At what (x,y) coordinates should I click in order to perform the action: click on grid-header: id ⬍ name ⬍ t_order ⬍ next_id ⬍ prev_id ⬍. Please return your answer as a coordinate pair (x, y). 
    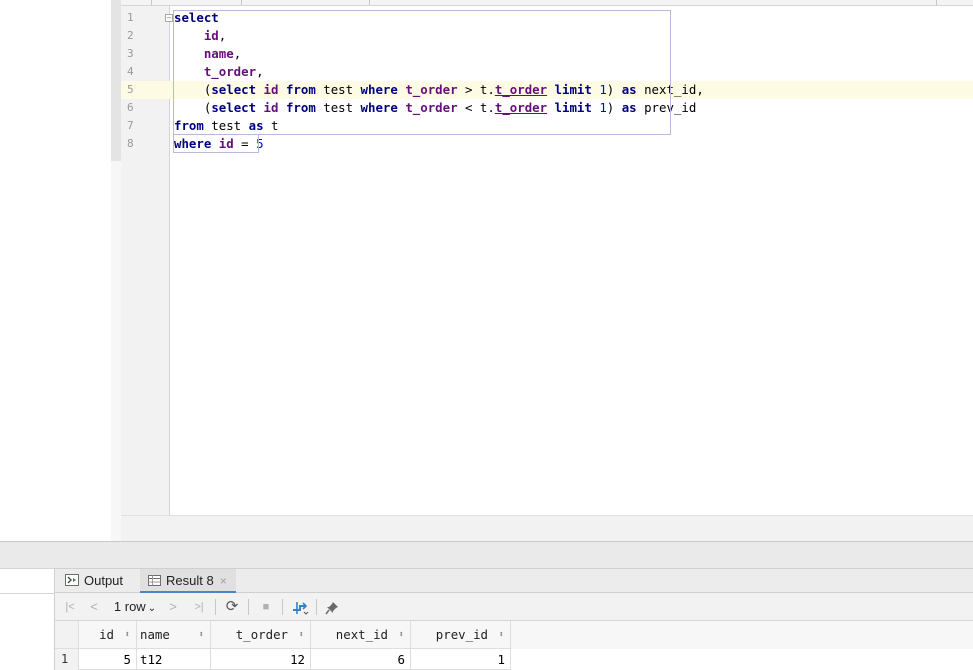
    Looking at the image, I should click on (514, 635).